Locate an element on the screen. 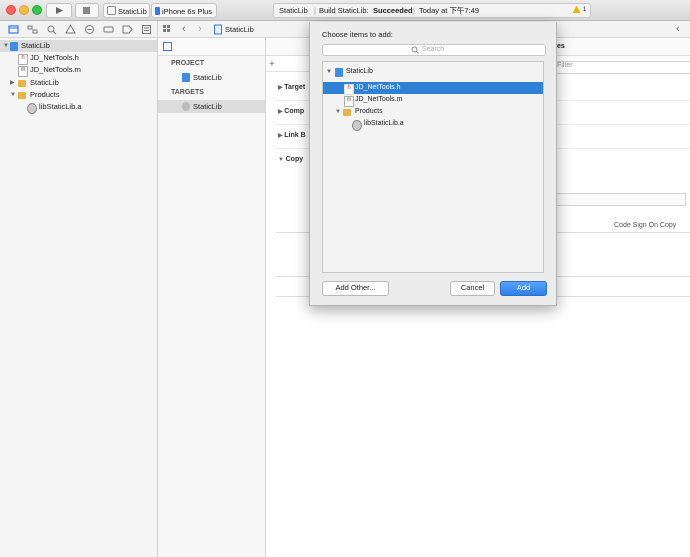 This screenshot has height=557, width=690. warning-count: 1 is located at coordinates (585, 10).